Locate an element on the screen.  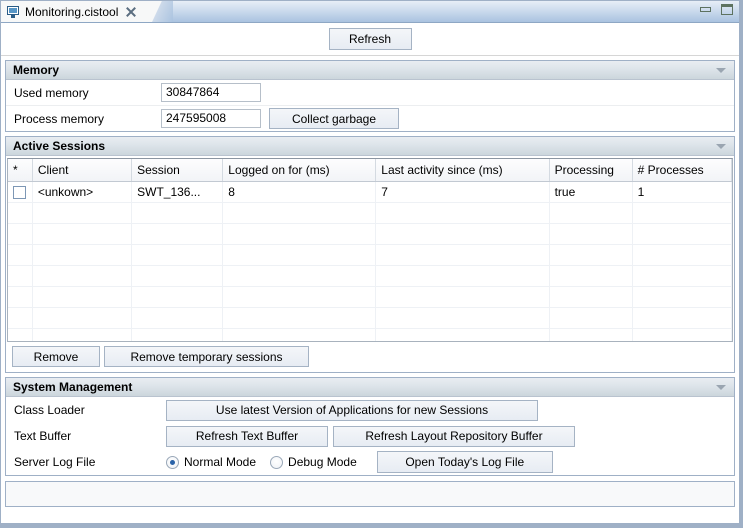
radio-normal-mode-indicator is located at coordinates (172, 462).